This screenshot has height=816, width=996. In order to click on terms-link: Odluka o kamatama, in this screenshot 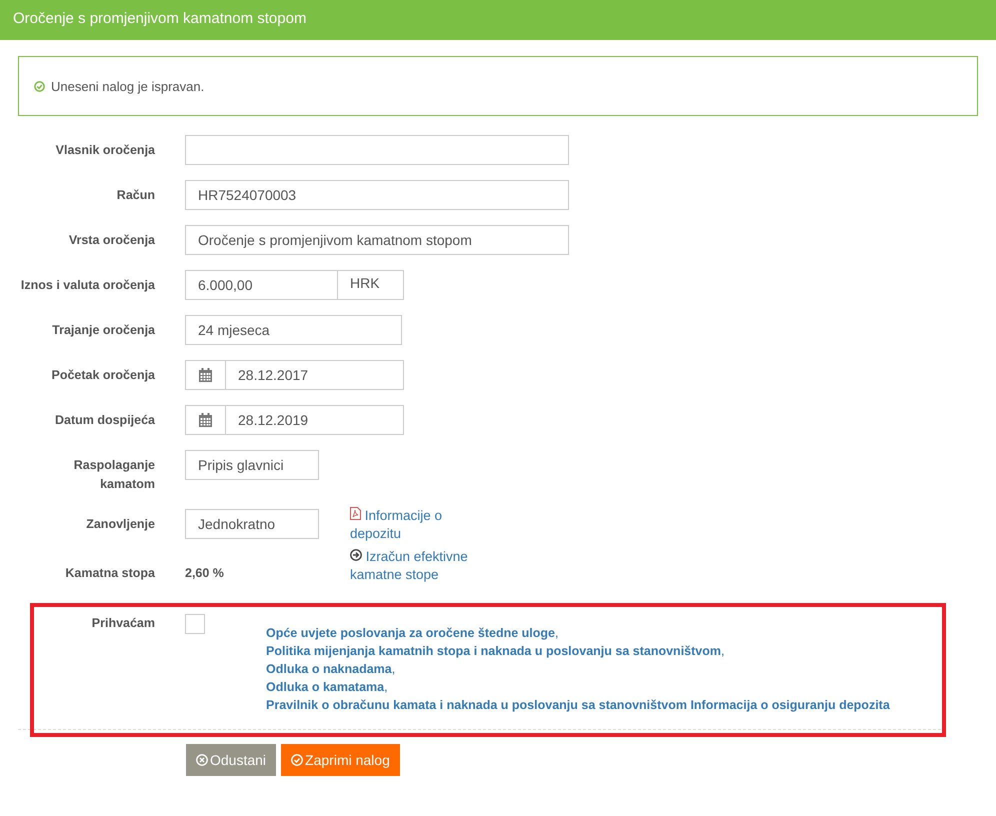, I will do `click(327, 687)`.